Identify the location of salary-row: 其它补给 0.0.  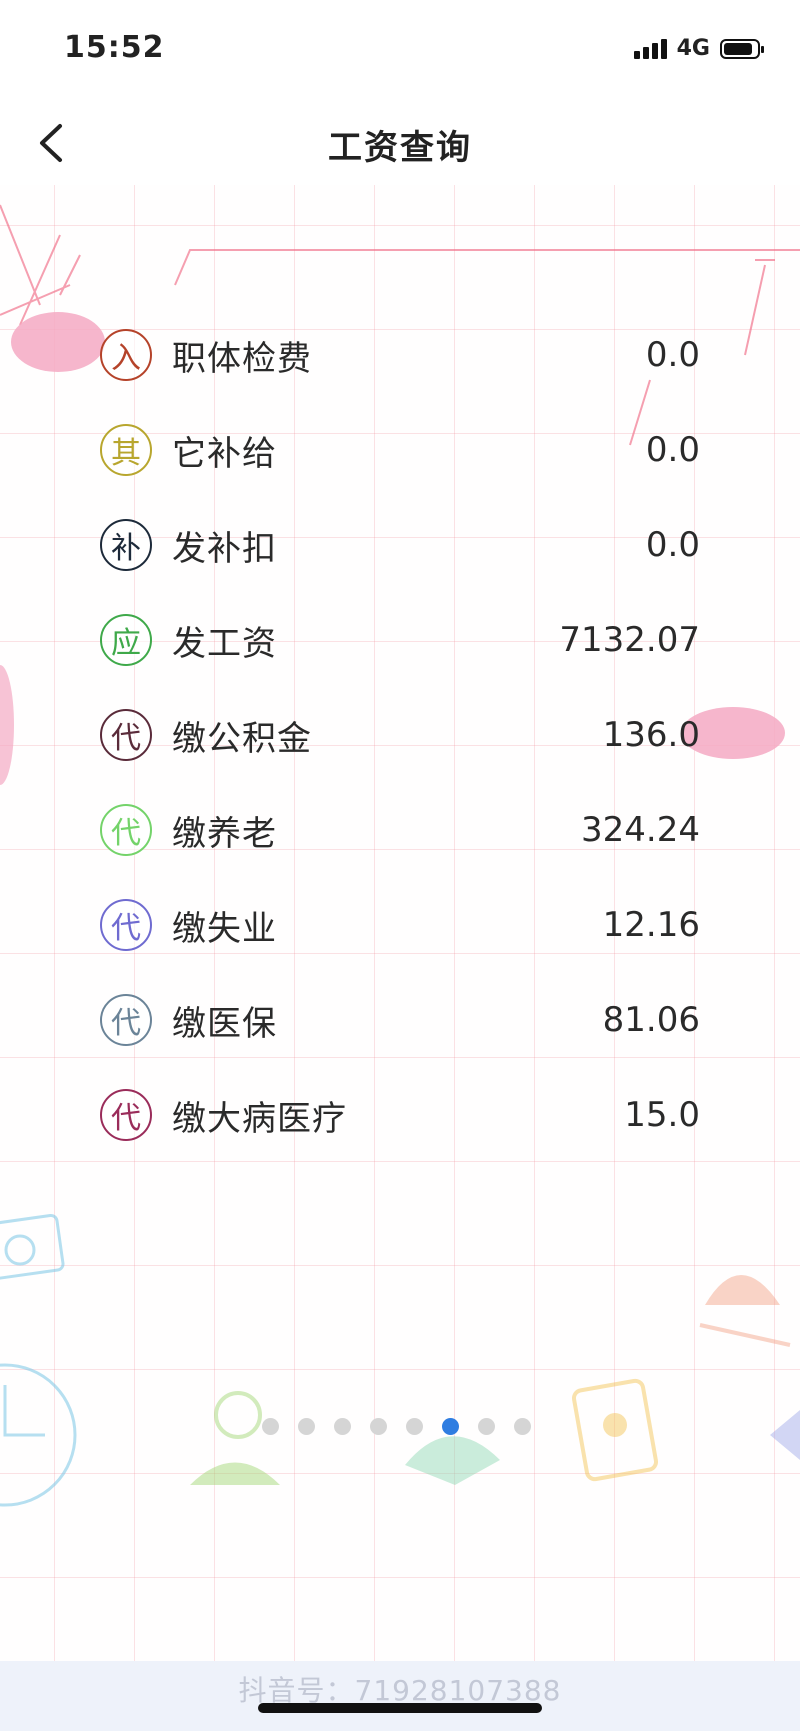
(400, 450).